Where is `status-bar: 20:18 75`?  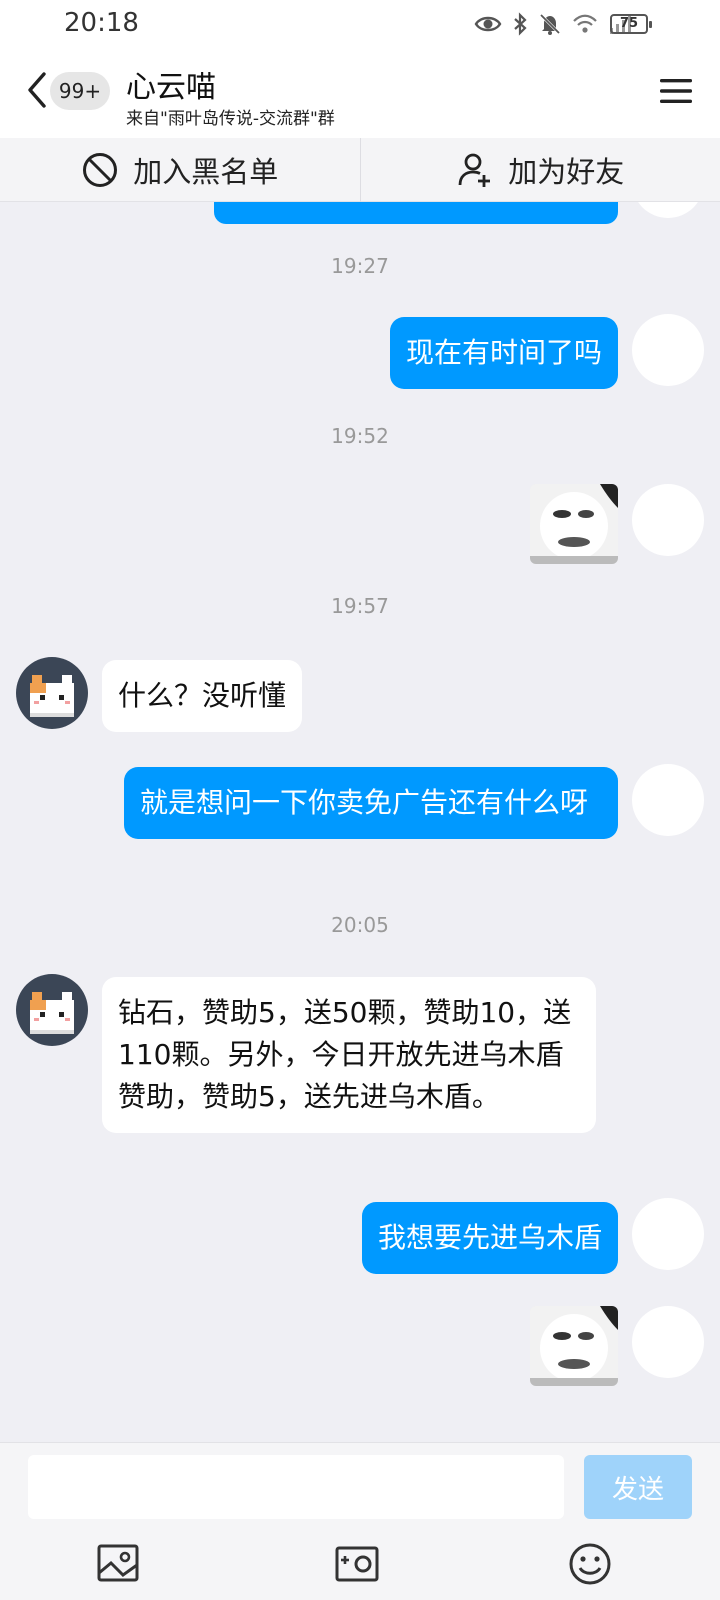
status-bar: 20:18 75 is located at coordinates (360, 25).